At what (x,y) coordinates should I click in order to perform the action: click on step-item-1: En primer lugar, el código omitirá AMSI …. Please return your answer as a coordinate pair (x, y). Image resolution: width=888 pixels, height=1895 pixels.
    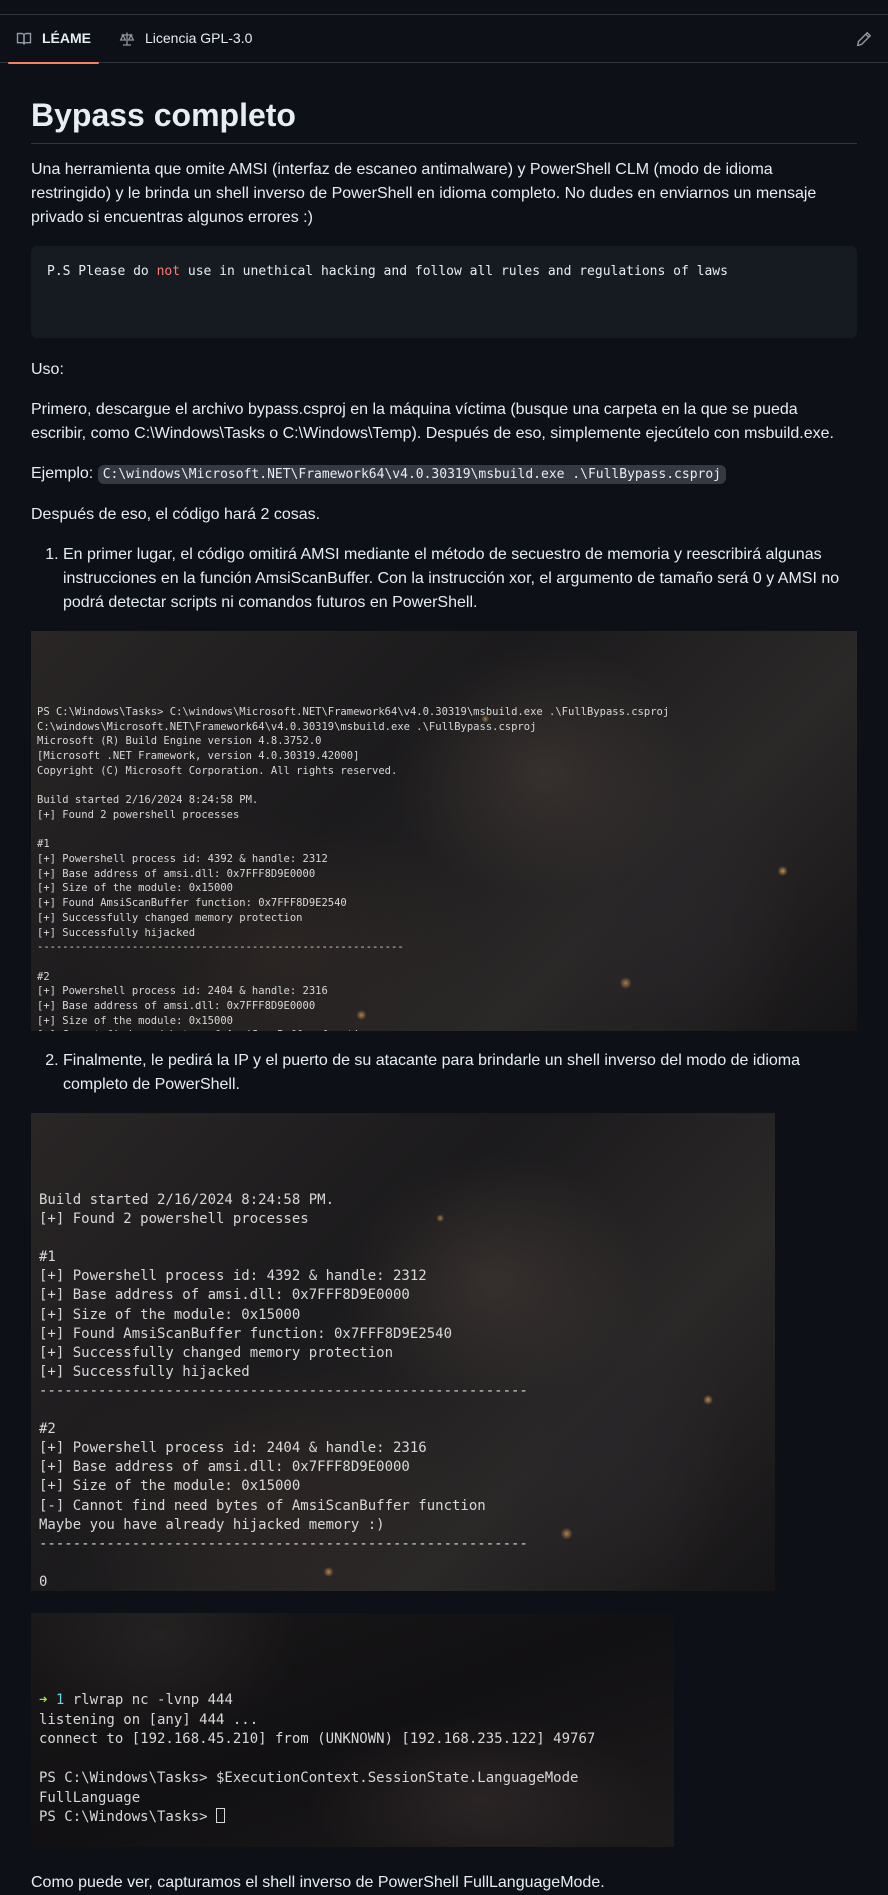
    Looking at the image, I should click on (460, 579).